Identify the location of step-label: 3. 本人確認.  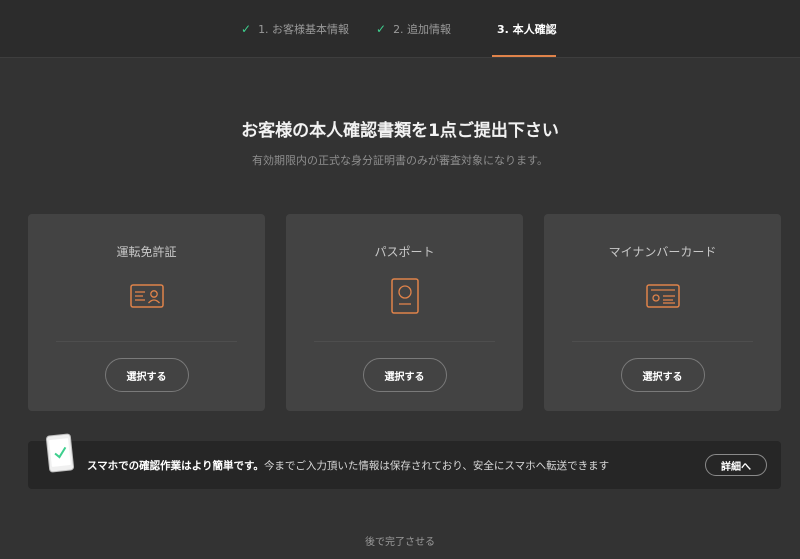
(527, 29).